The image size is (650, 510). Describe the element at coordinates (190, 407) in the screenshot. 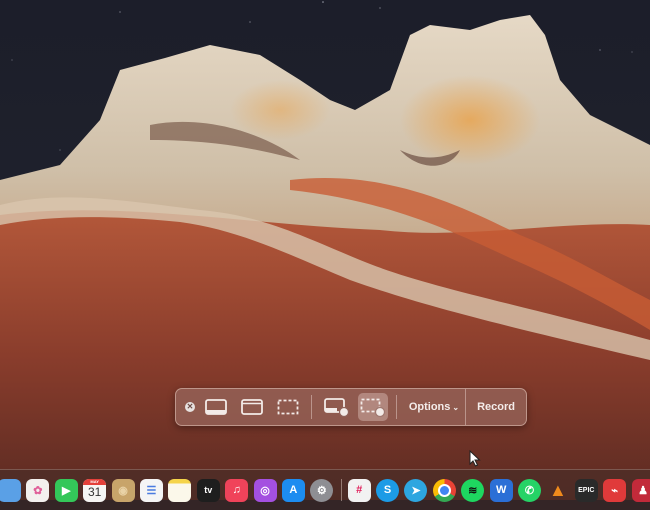

I see `close-icon: ✕` at that location.